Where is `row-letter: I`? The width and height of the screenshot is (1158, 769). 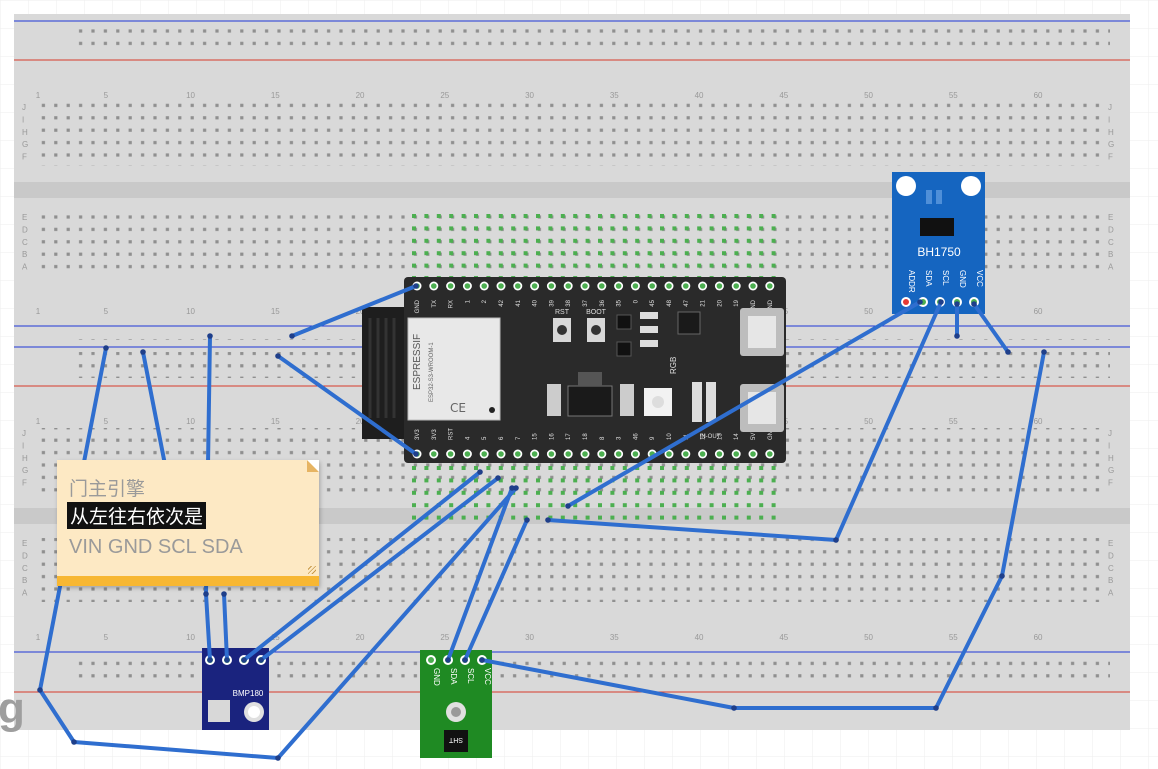 row-letter: I is located at coordinates (23, 119).